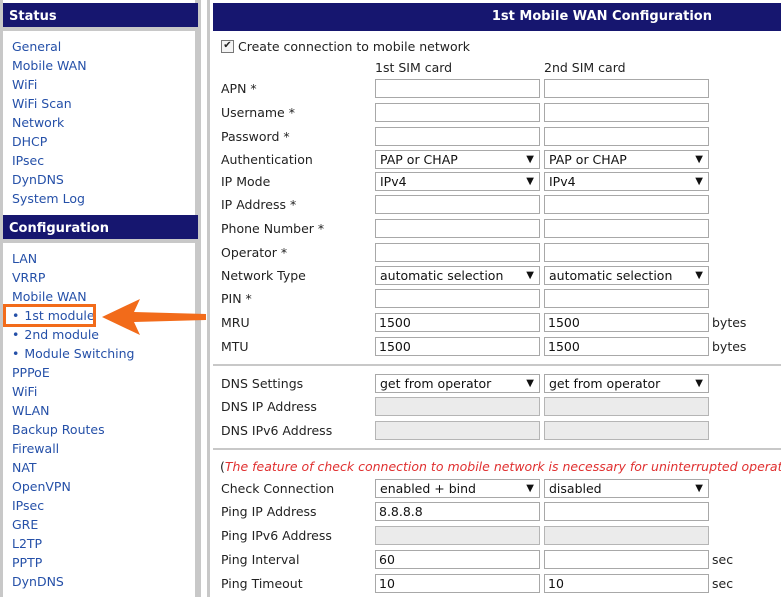  I want to click on dns-settings-sim1-select: get from operator ▼, so click(457, 383).